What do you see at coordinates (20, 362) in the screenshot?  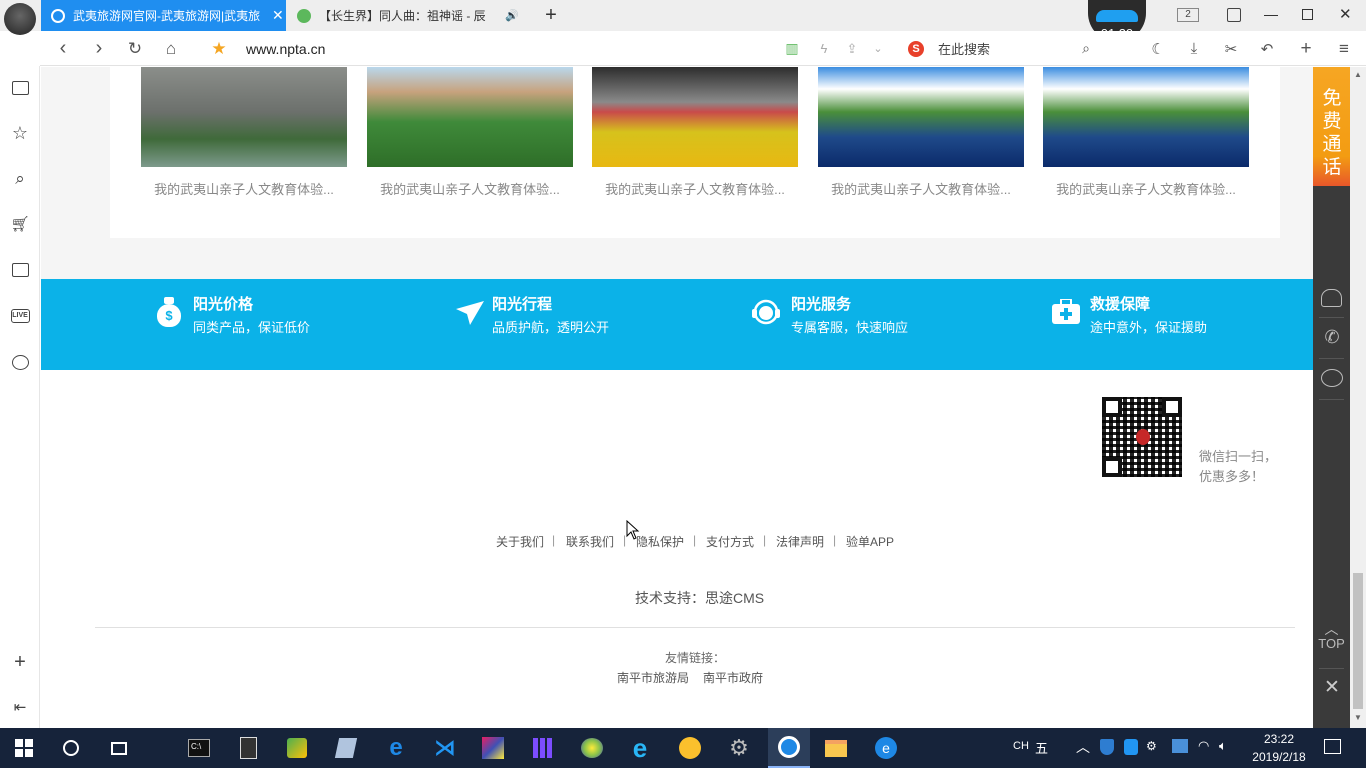 I see `chat-icon` at bounding box center [20, 362].